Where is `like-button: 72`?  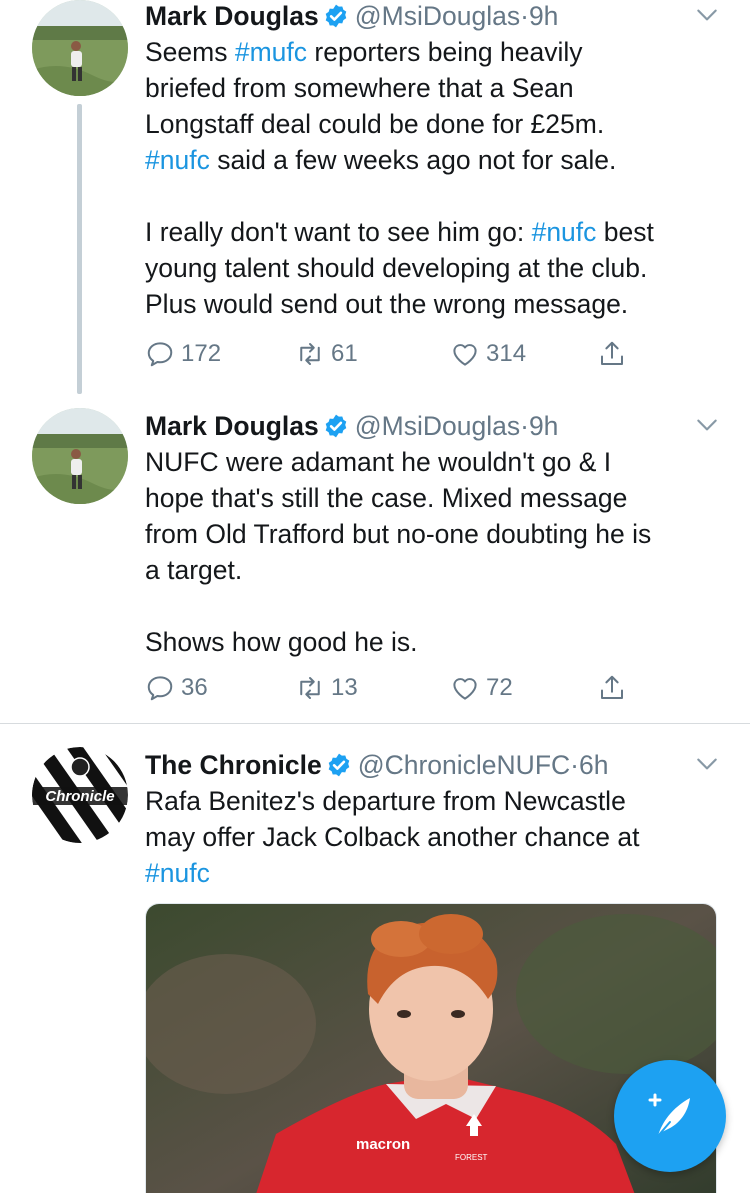
like-button: 72 is located at coordinates (481, 688).